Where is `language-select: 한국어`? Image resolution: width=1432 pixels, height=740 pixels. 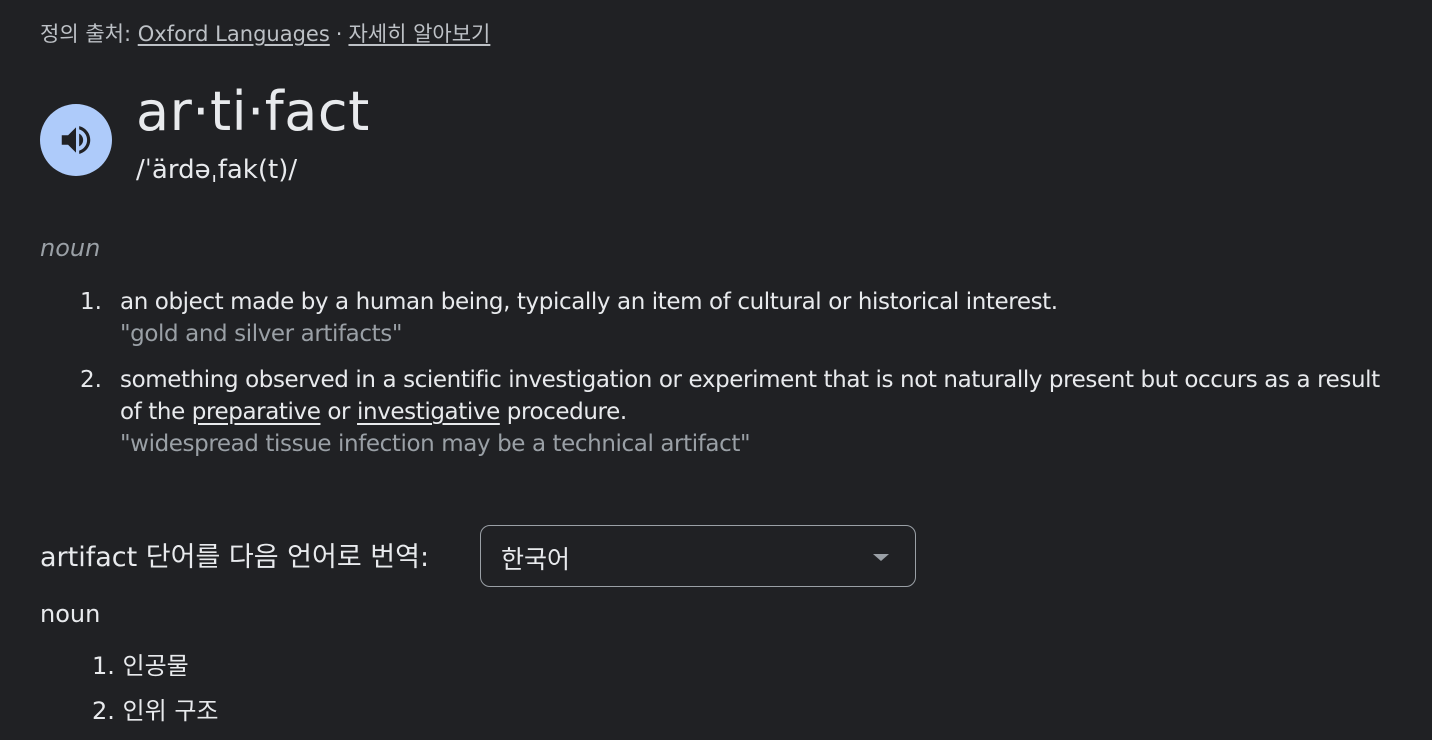 language-select: 한국어 is located at coordinates (698, 556).